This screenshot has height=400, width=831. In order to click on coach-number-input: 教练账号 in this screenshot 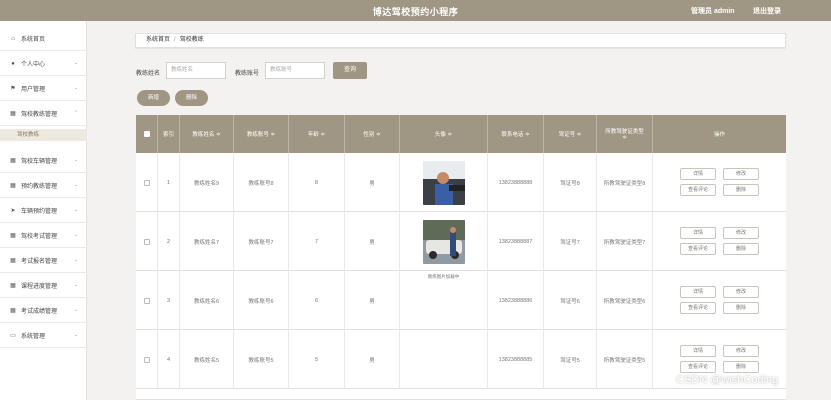, I will do `click(295, 70)`.